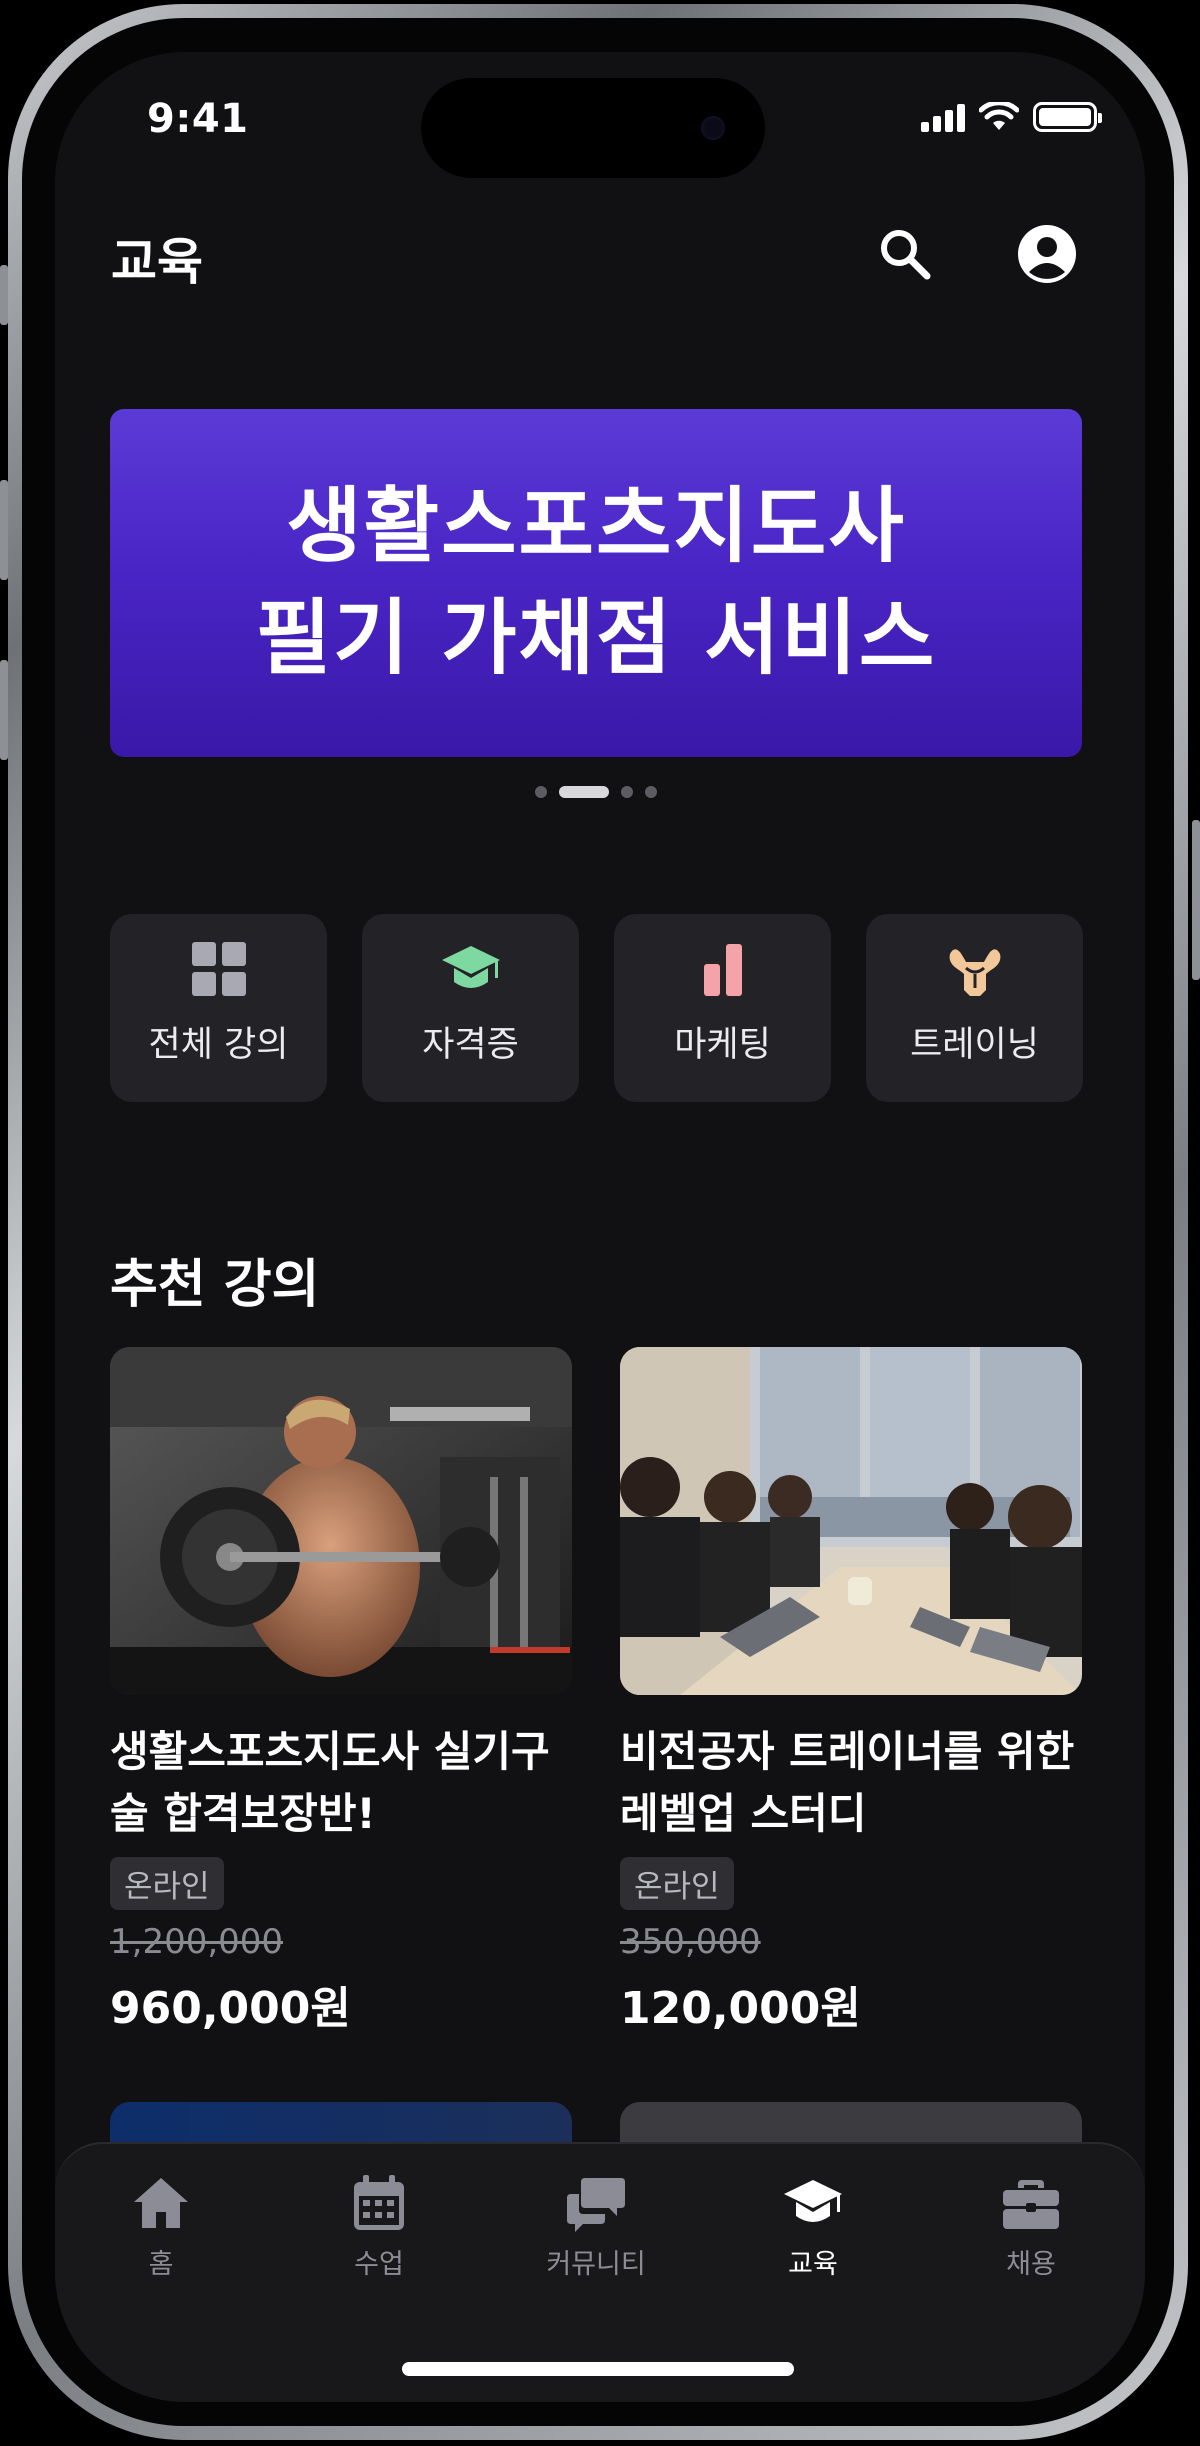  What do you see at coordinates (341, 1521) in the screenshot?
I see `gym-trainer-photo` at bounding box center [341, 1521].